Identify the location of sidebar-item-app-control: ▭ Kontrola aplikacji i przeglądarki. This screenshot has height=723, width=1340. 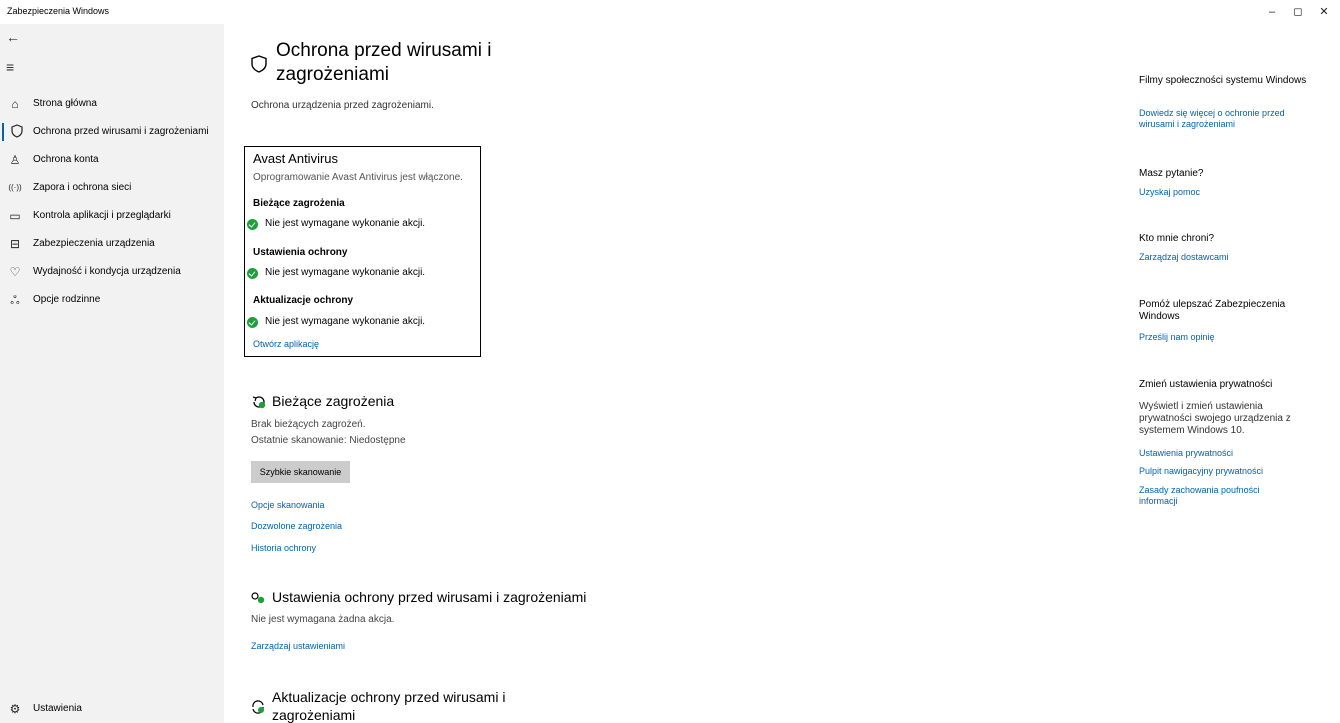
(112, 216).